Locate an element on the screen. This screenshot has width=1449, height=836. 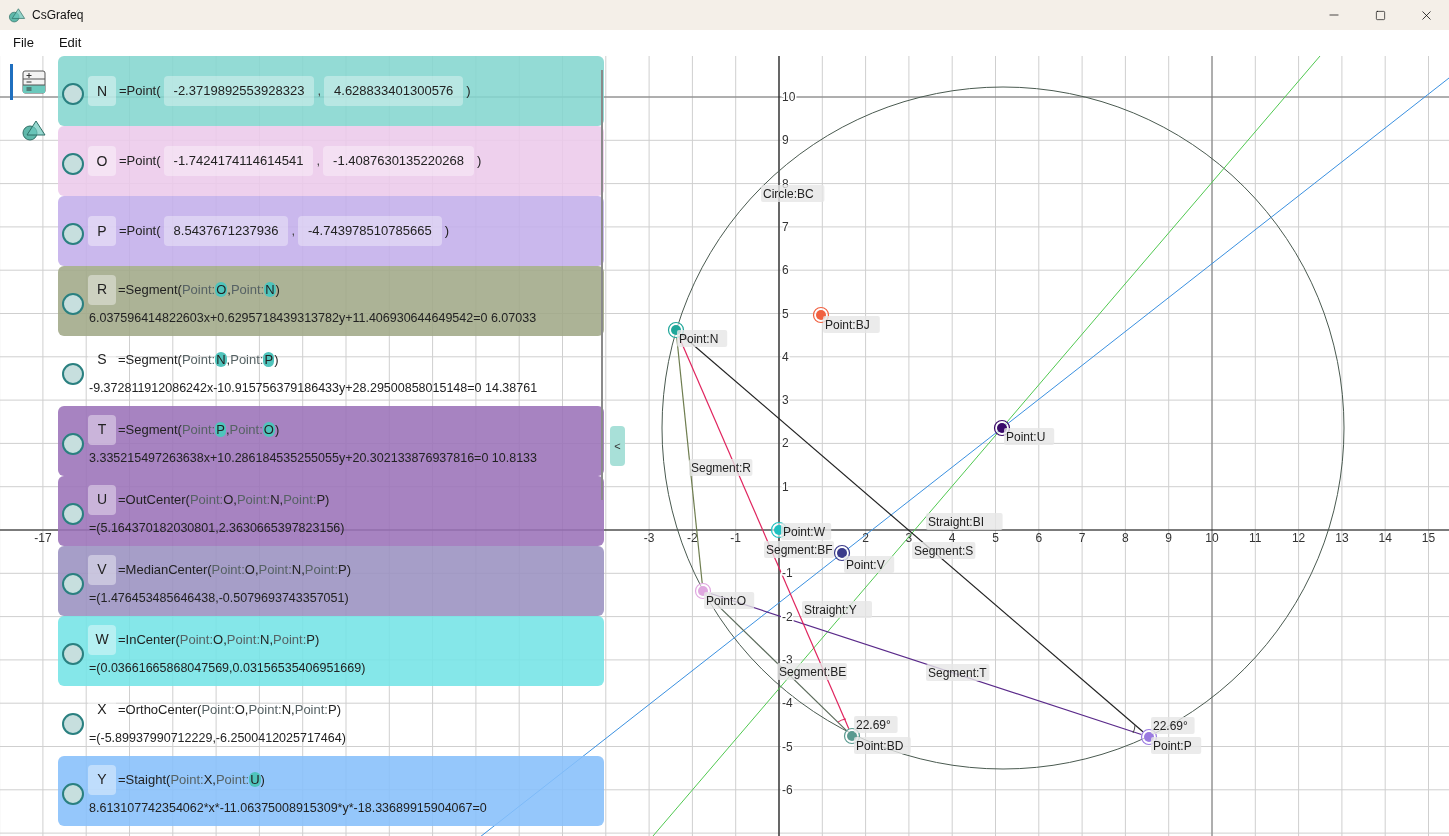
value-field: -4.743978510785665 is located at coordinates (370, 231).